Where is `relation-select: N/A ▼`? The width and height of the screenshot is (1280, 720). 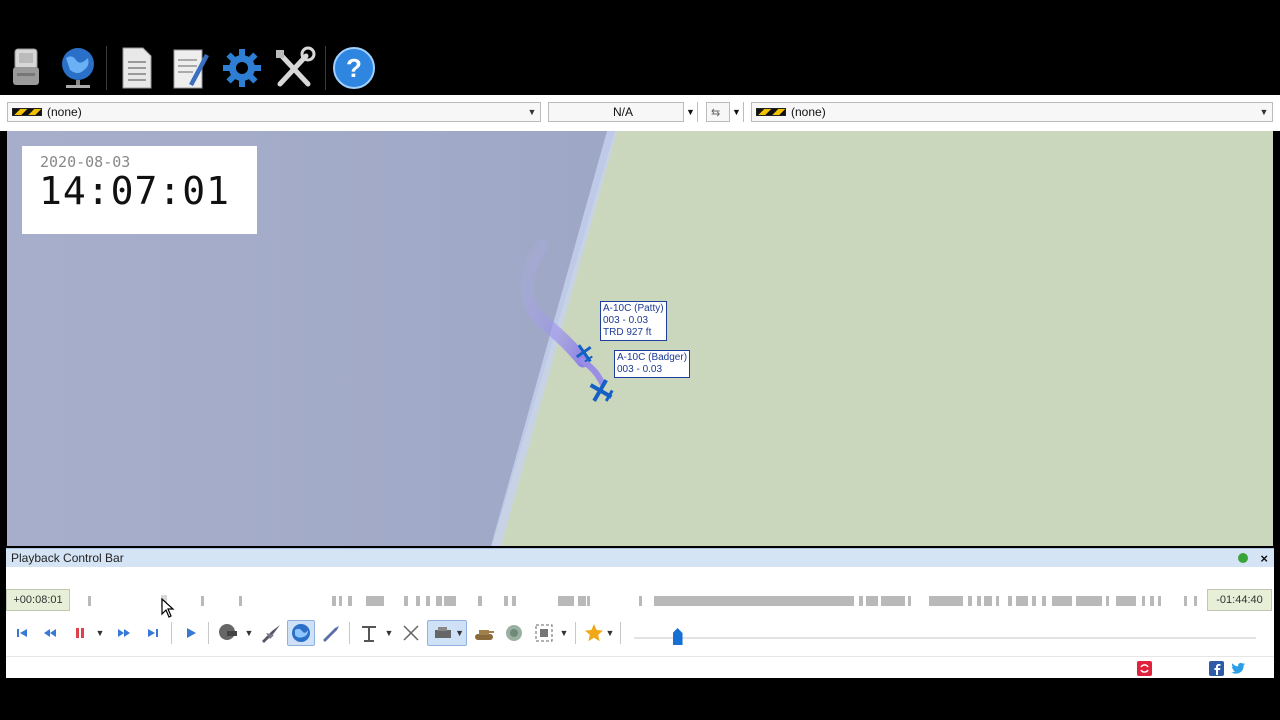 relation-select: N/A ▼ is located at coordinates (623, 112).